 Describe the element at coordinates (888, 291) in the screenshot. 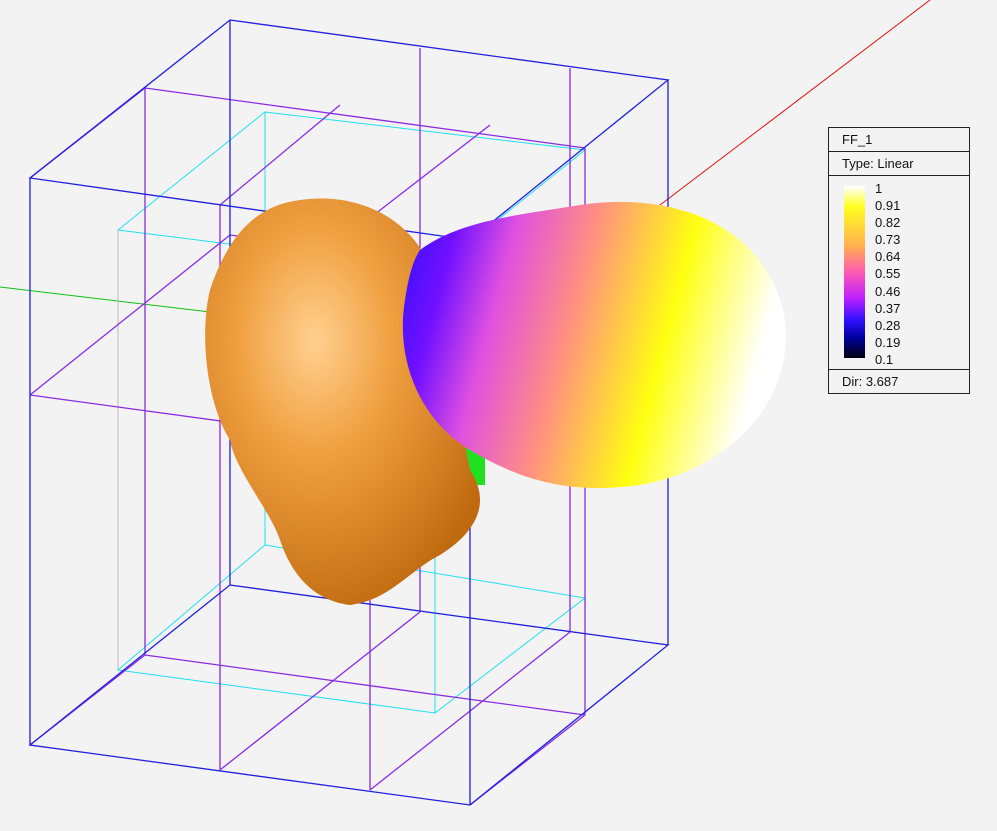

I see `legend-tick: 0.46` at that location.